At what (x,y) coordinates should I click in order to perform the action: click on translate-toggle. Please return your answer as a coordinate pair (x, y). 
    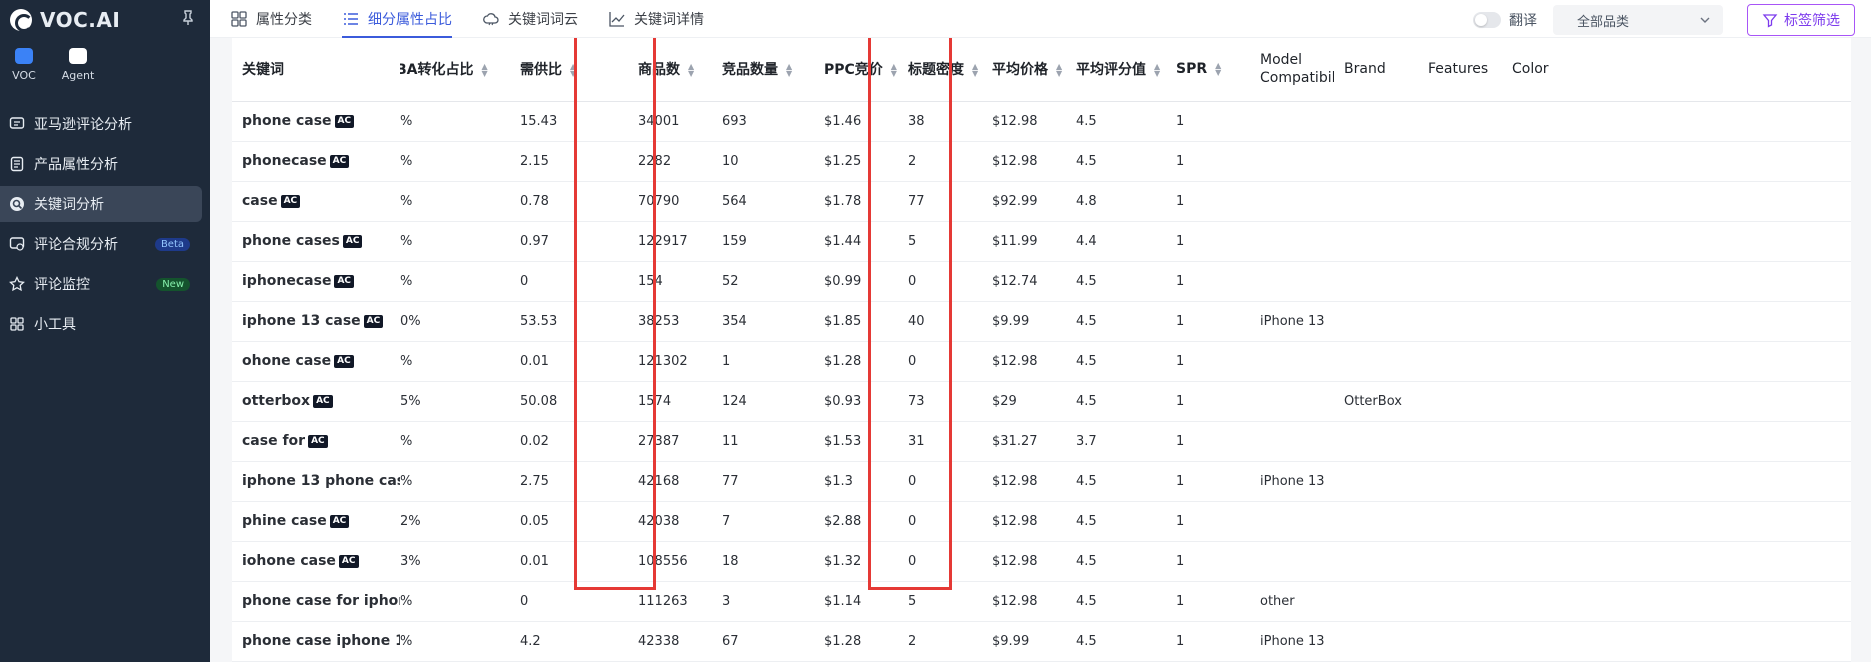
    Looking at the image, I should click on (1487, 20).